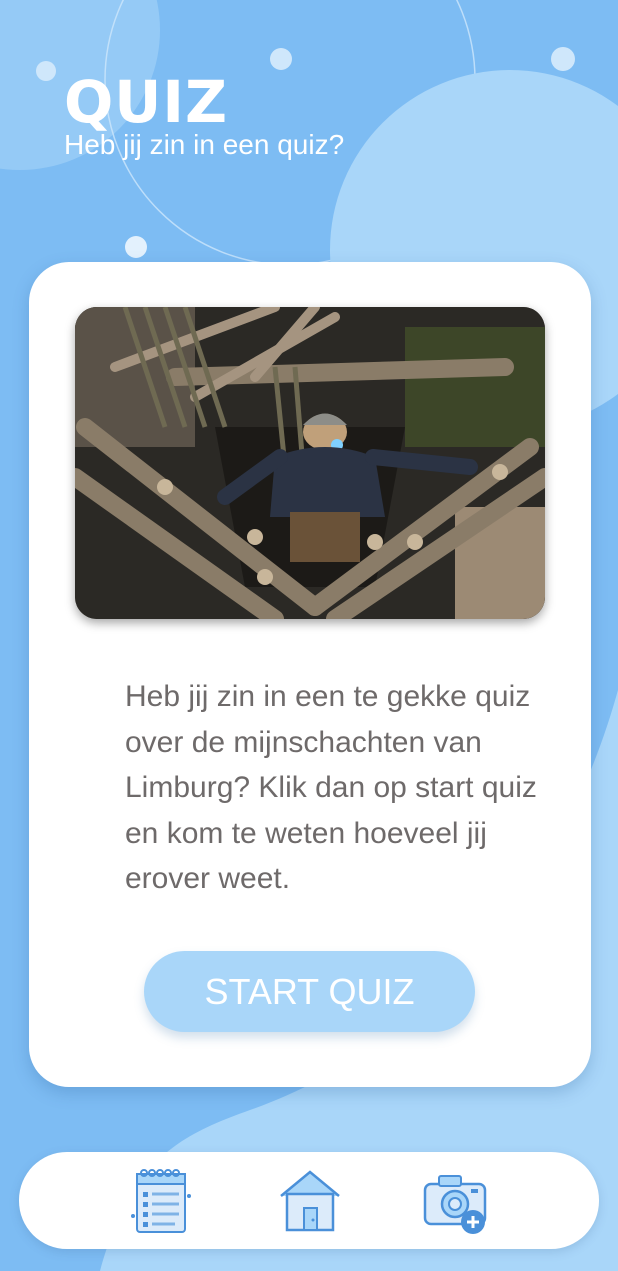 This screenshot has height=1271, width=618. Describe the element at coordinates (309, 991) in the screenshot. I see `start-quiz-button: START QUIZ` at that location.